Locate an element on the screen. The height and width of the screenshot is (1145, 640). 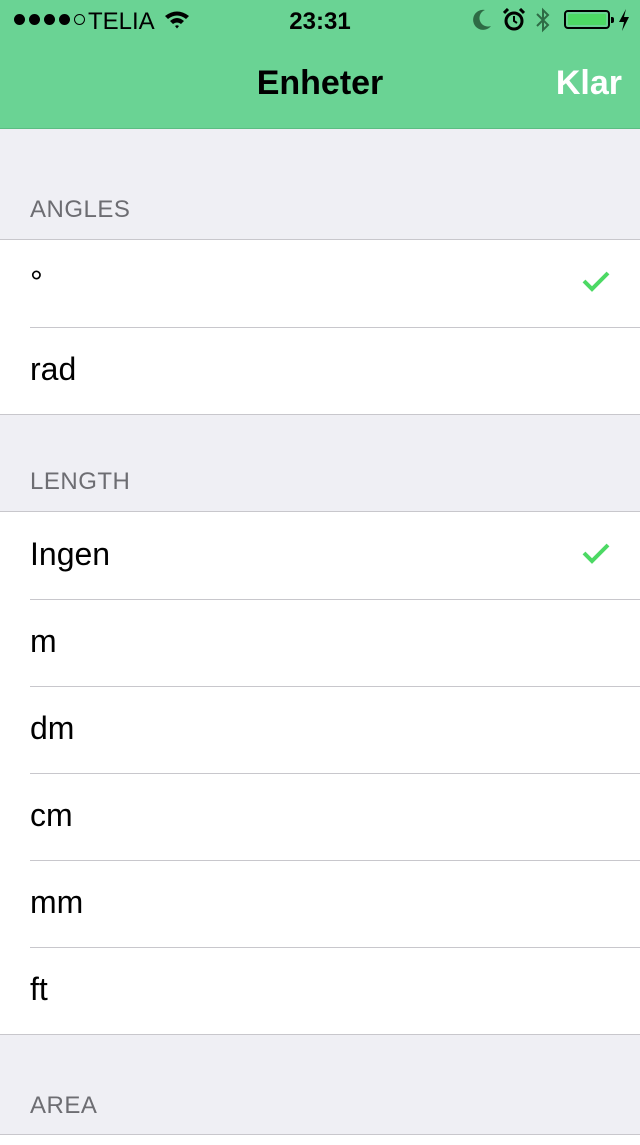
unit-row-dm: dm is located at coordinates (320, 729).